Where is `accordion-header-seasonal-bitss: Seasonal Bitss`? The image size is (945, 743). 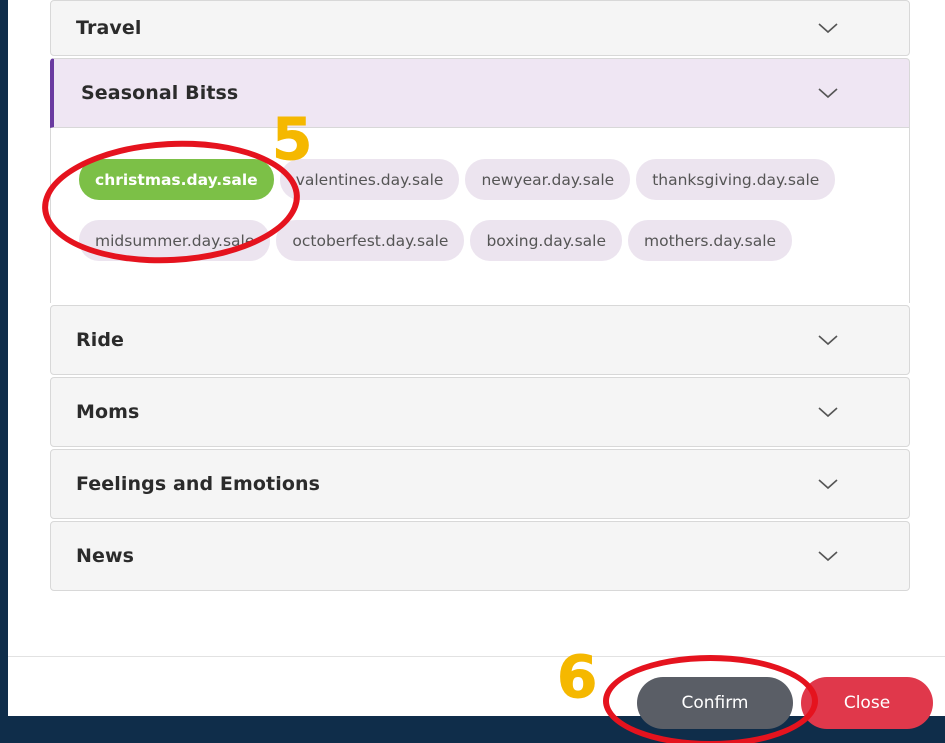
accordion-header-seasonal-bitss: Seasonal Bitss is located at coordinates (481, 93).